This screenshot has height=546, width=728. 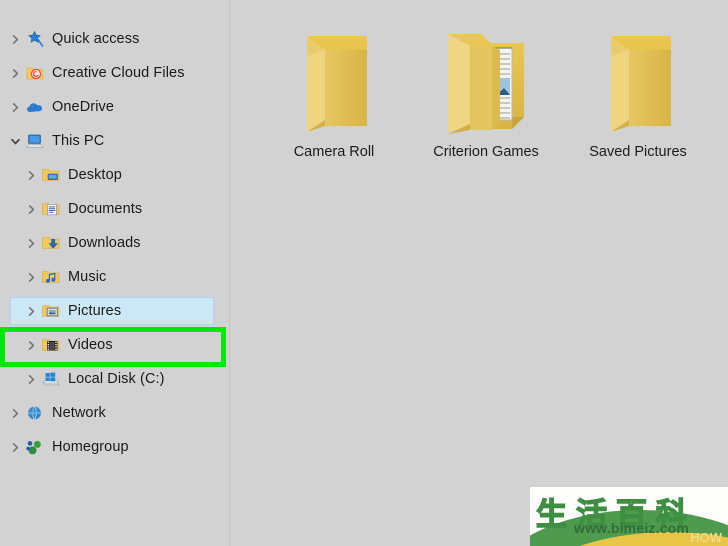 I want to click on this-pc-icon, so click(x=35, y=141).